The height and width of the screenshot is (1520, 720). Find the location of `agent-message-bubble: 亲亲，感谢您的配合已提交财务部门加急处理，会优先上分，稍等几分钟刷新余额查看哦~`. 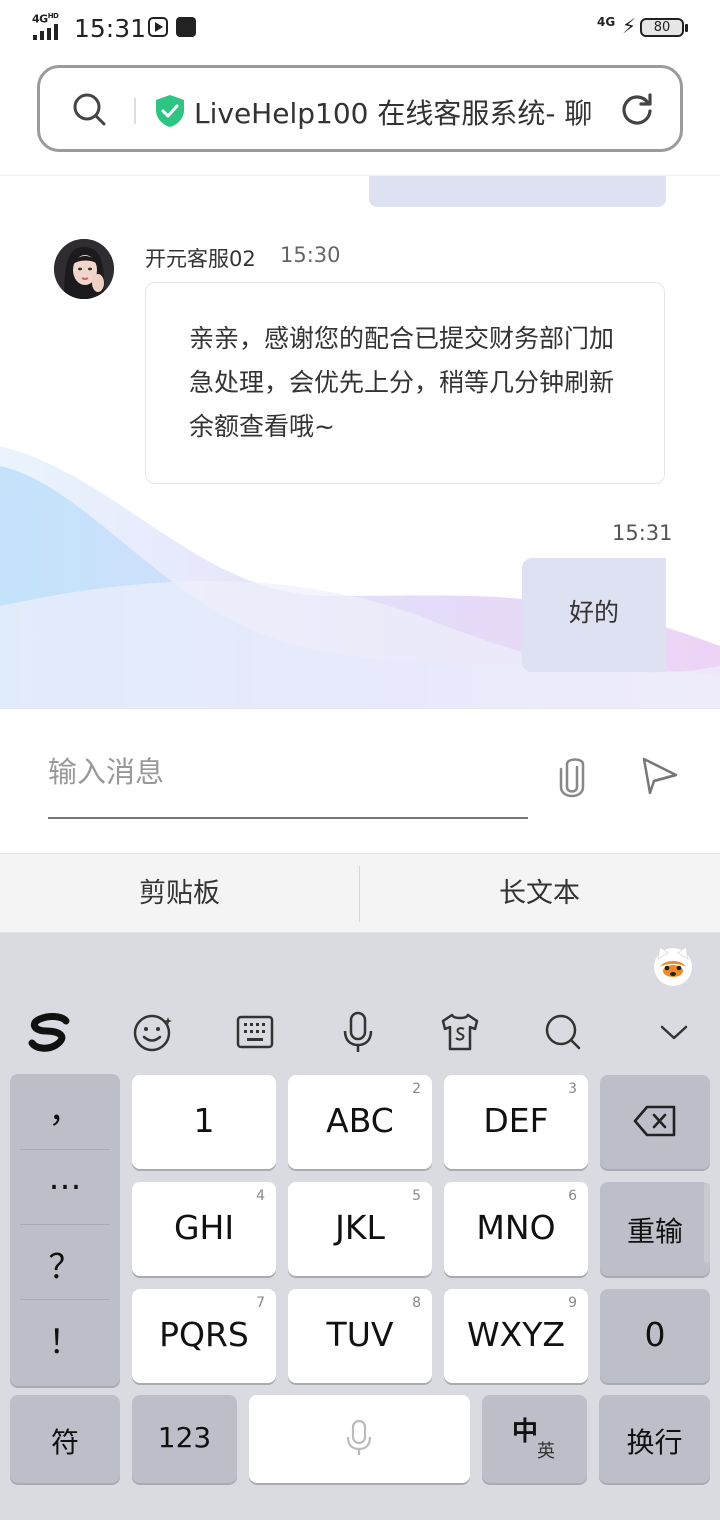

agent-message-bubble: 亲亲，感谢您的配合已提交财务部门加急处理，会优先上分，稍等几分钟刷新余额查看哦~ is located at coordinates (405, 383).